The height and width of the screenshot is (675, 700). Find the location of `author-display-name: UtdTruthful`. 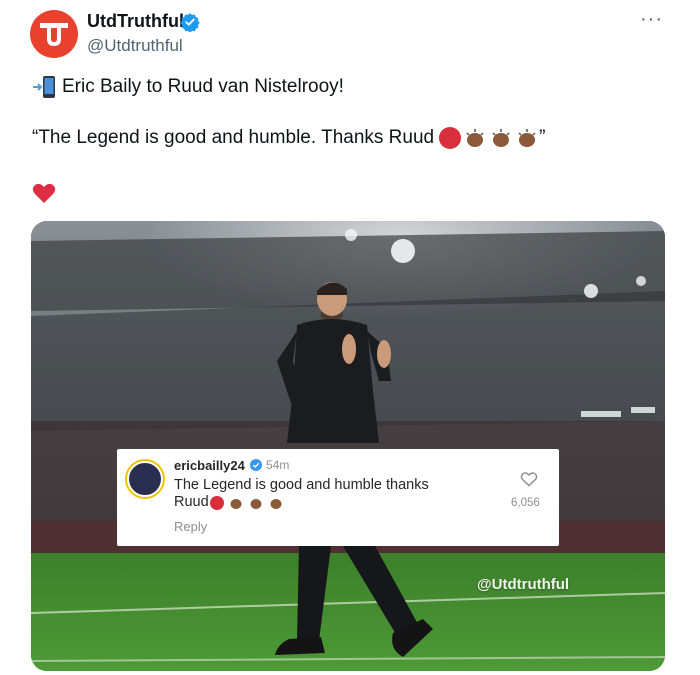

author-display-name: UtdTruthful is located at coordinates (135, 21).